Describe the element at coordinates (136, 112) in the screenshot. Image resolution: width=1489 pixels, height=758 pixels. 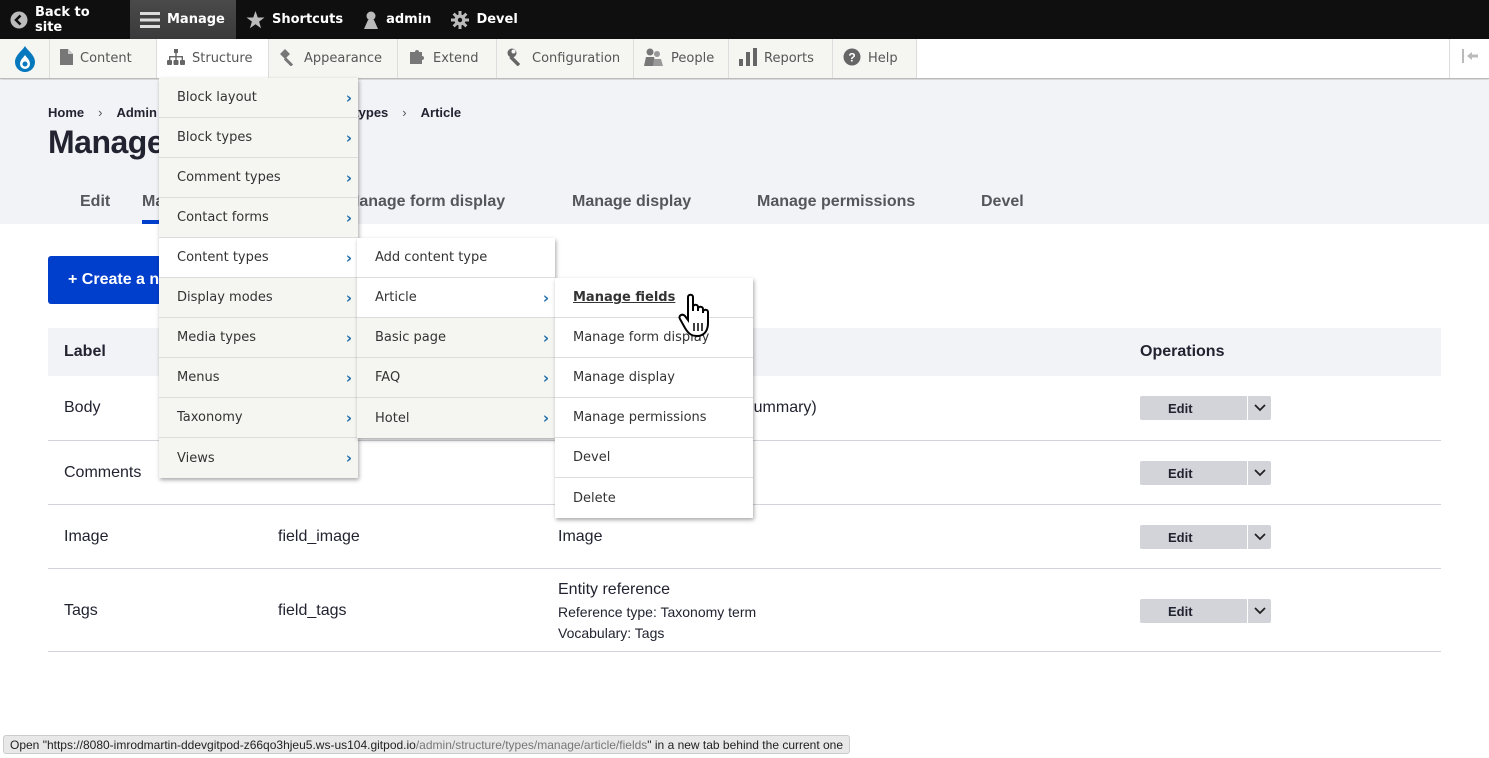
I see `breadcrumb-admin: Admin` at that location.